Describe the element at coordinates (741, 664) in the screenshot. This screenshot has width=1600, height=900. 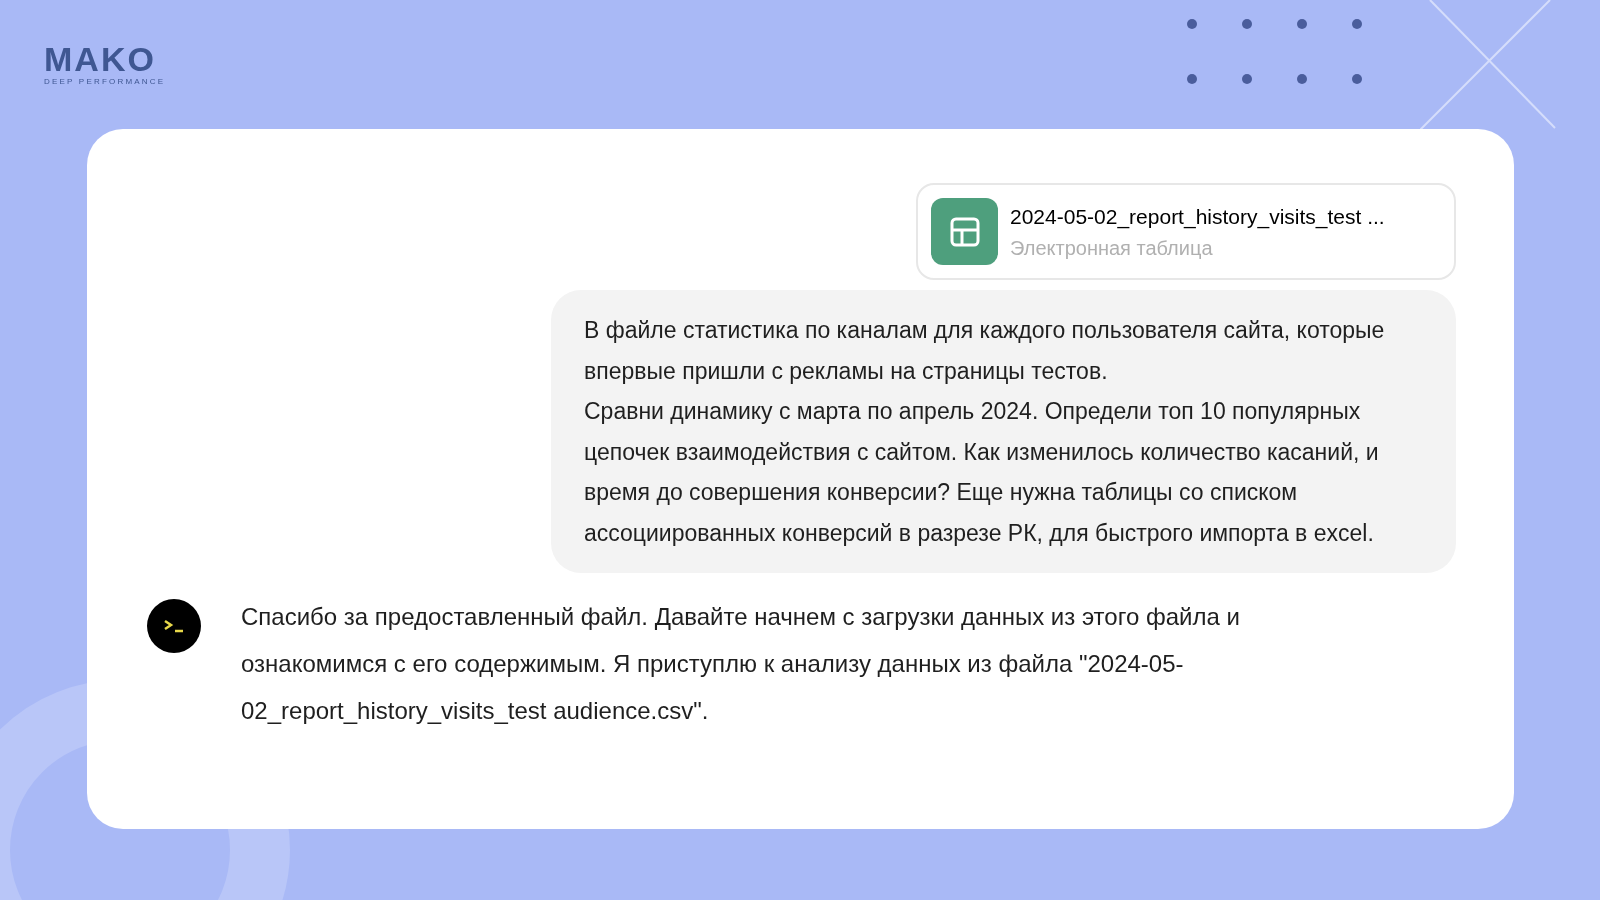
I see `assistant-message: Спасибо за предоставленный файл. Давайте начнем с загрузки данных из этого файла и ознакомимся с его содержимым. Я приступлю к анализу данных из файла "2024-05-02_report_history_visits_test audience.csv".` at that location.